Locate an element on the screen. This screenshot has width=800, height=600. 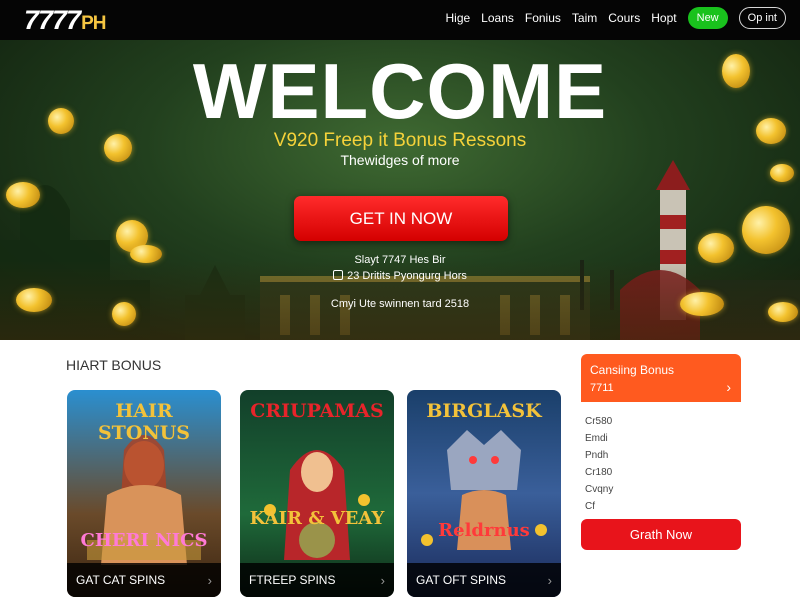
card-footer: FTREEP SPINS › is located at coordinates (317, 580).